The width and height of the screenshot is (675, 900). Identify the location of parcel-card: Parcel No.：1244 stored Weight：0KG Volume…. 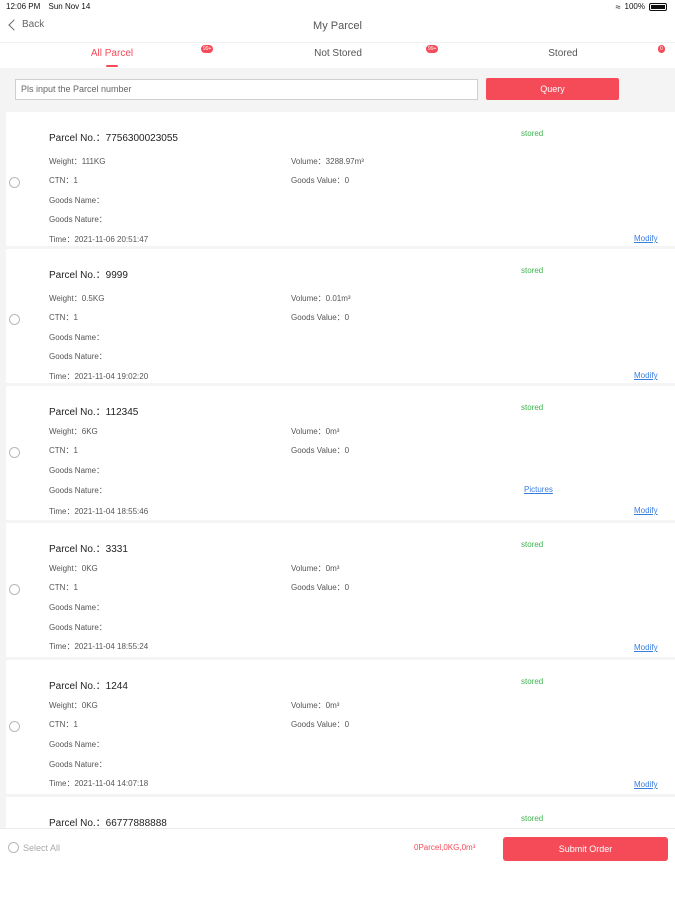
(340, 727).